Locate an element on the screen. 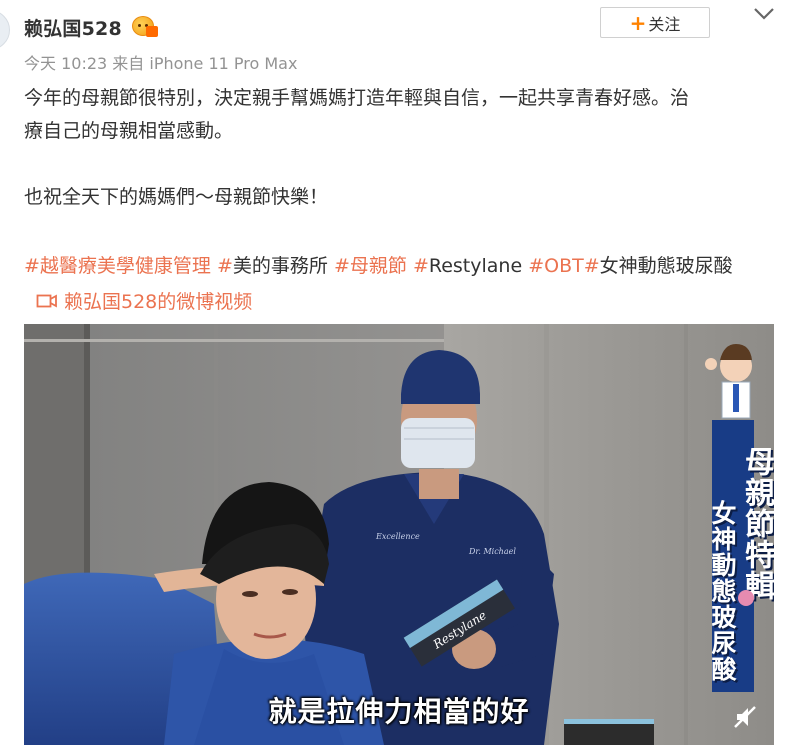 This screenshot has width=798, height=745. scrub-text-left: Excellence is located at coordinates (397, 536).